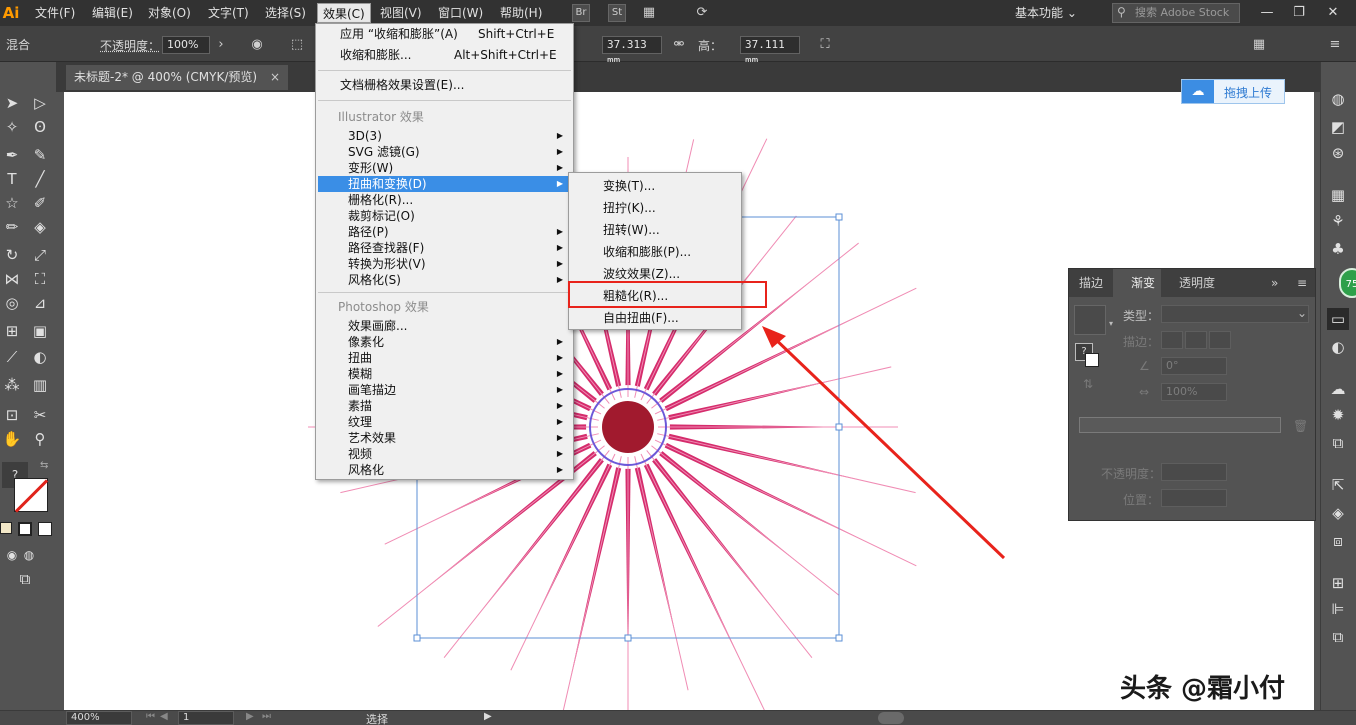  What do you see at coordinates (186, 45) in the screenshot?
I see `opacity-field: 100%` at bounding box center [186, 45].